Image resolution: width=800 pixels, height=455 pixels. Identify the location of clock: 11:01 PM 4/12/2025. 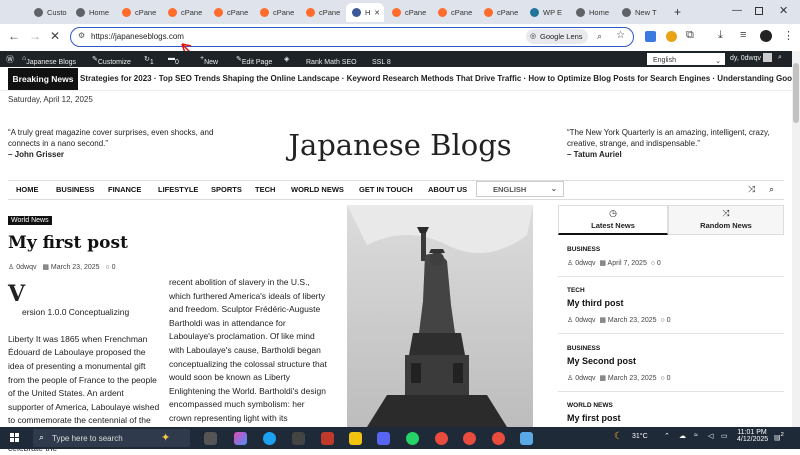
(752, 436).